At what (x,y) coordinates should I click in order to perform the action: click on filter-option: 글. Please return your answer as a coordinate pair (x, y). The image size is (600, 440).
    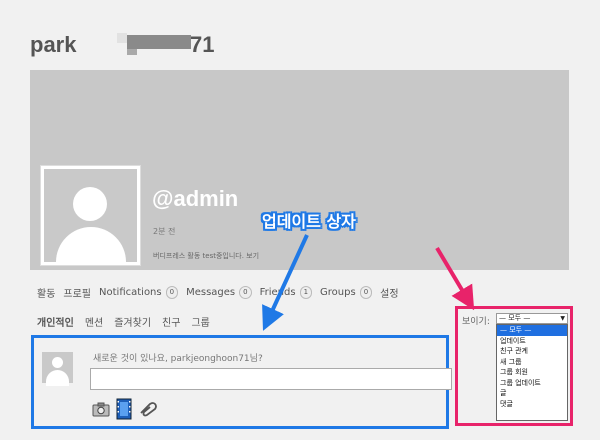
    Looking at the image, I should click on (532, 393).